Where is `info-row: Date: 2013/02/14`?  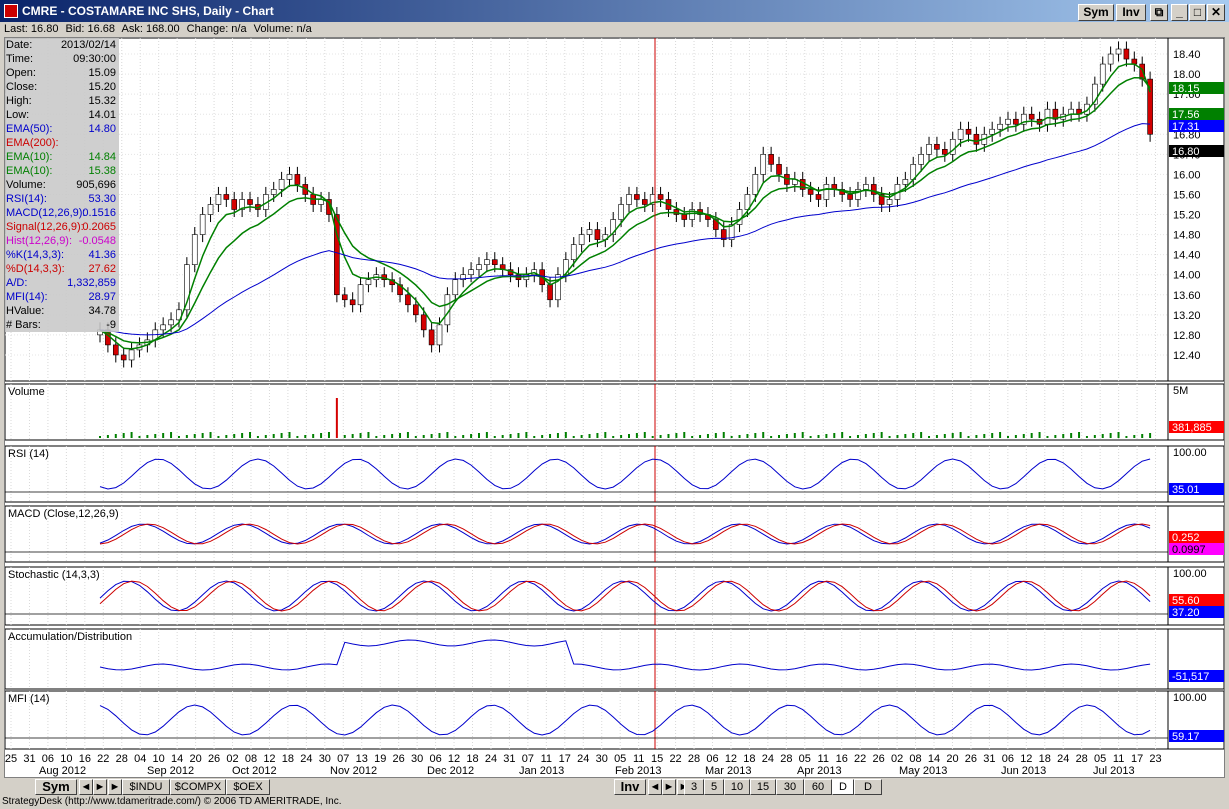 info-row: Date: 2013/02/14 is located at coordinates (62, 45).